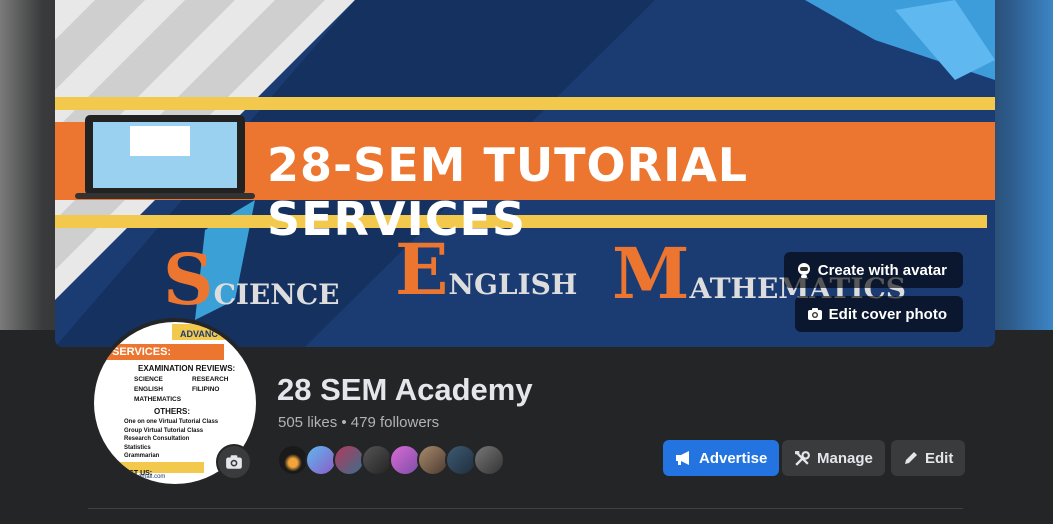 Image resolution: width=1053 pixels, height=524 pixels. I want to click on create-with-avatar-label: Create with avatar, so click(882, 270).